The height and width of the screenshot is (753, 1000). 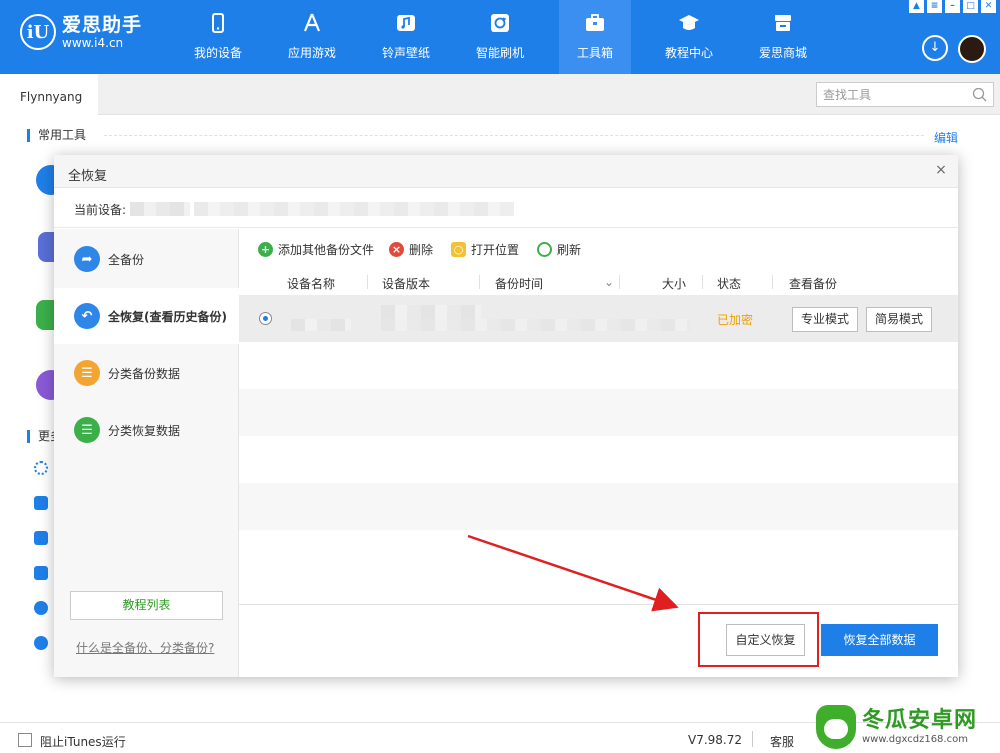 I want to click on phone-icon, so click(x=218, y=23).